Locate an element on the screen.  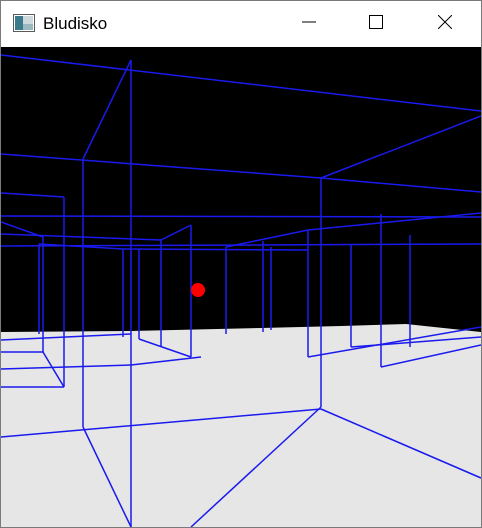
maximize-icon is located at coordinates (376, 24).